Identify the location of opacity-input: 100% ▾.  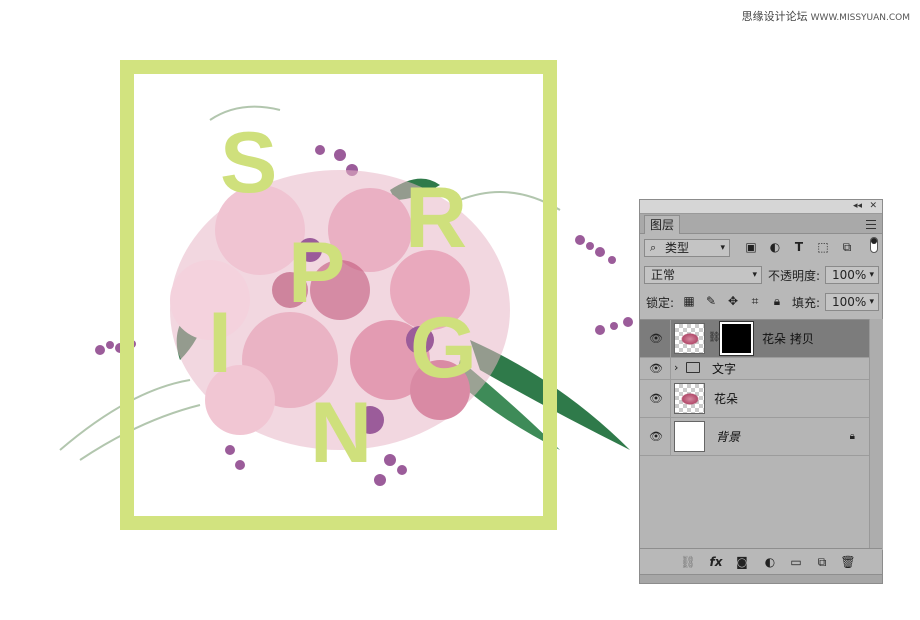
(852, 275).